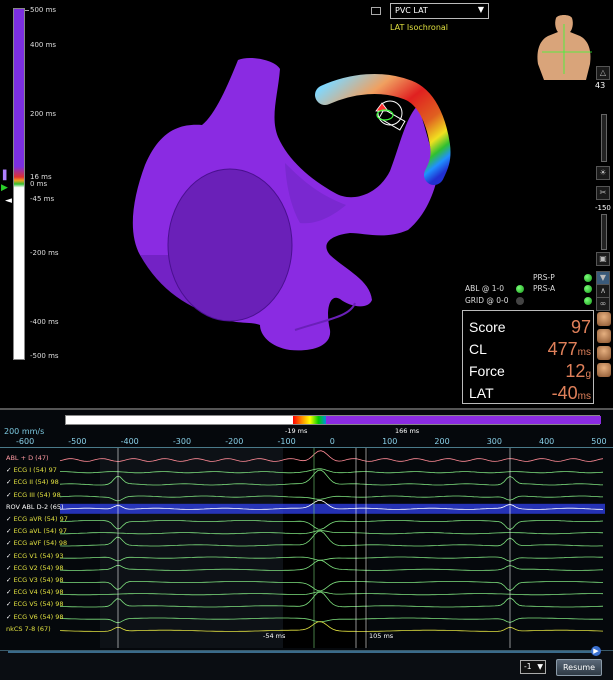 This screenshot has width=613, height=680. What do you see at coordinates (6, 176) in the screenshot?
I see `upper-threshold-marker: ▌` at bounding box center [6, 176].